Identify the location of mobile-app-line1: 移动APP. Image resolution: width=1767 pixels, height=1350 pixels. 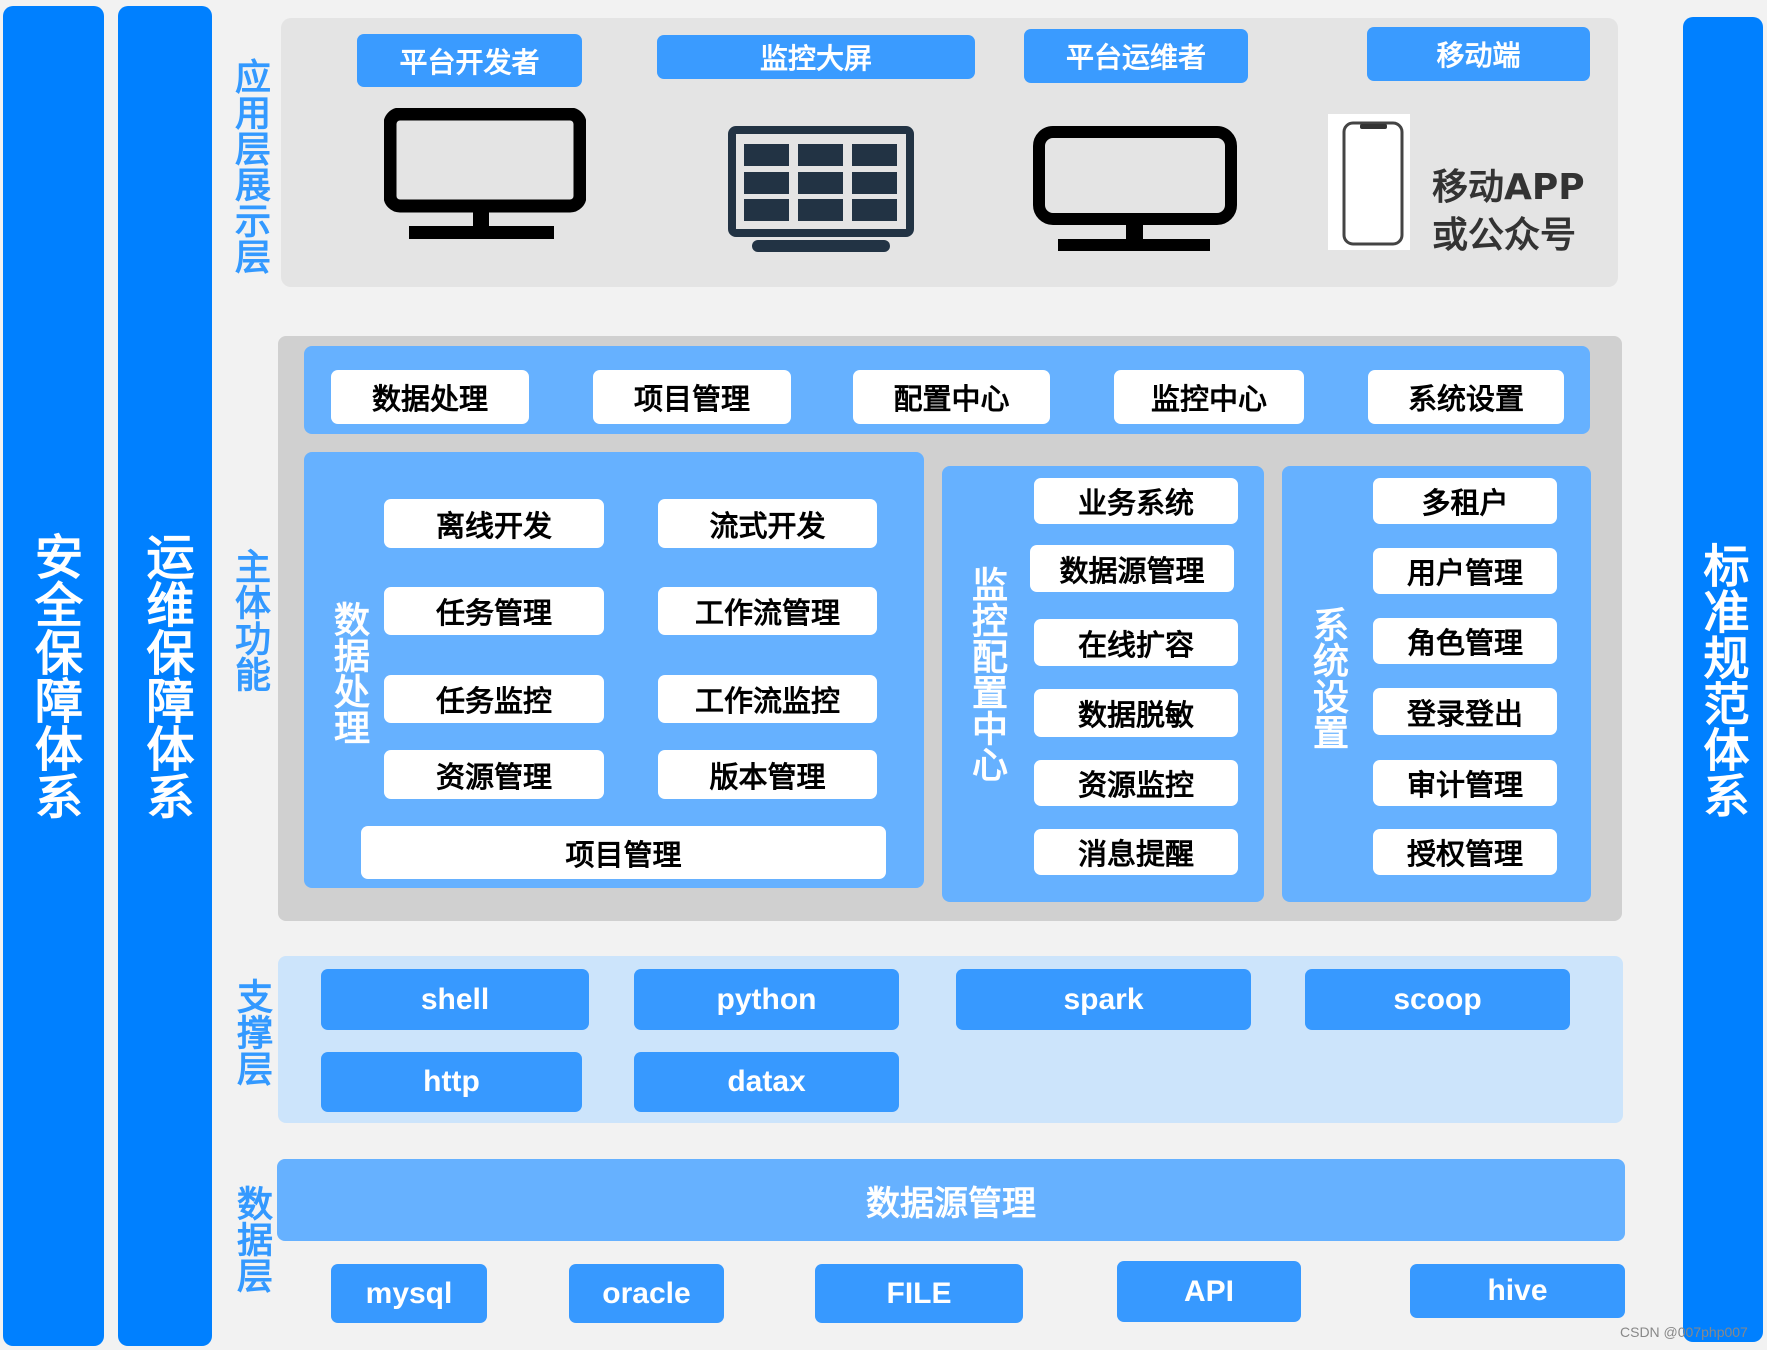
(1508, 187).